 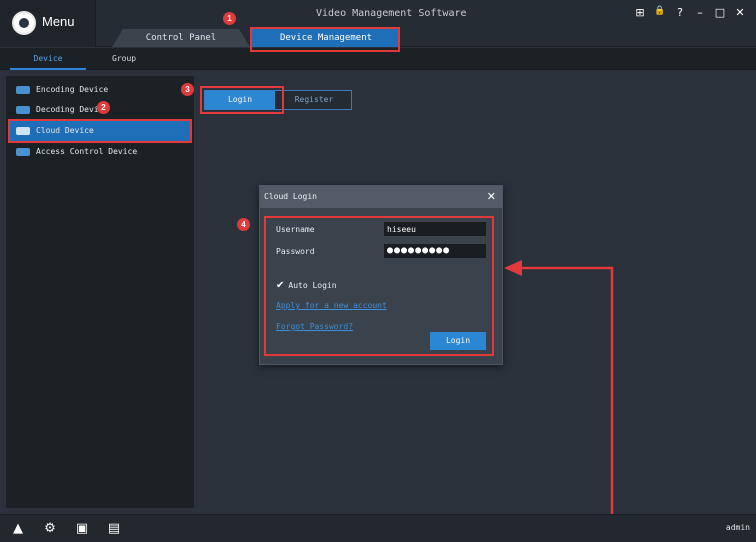 What do you see at coordinates (114, 529) in the screenshot?
I see `document-icon: ▤` at bounding box center [114, 529].